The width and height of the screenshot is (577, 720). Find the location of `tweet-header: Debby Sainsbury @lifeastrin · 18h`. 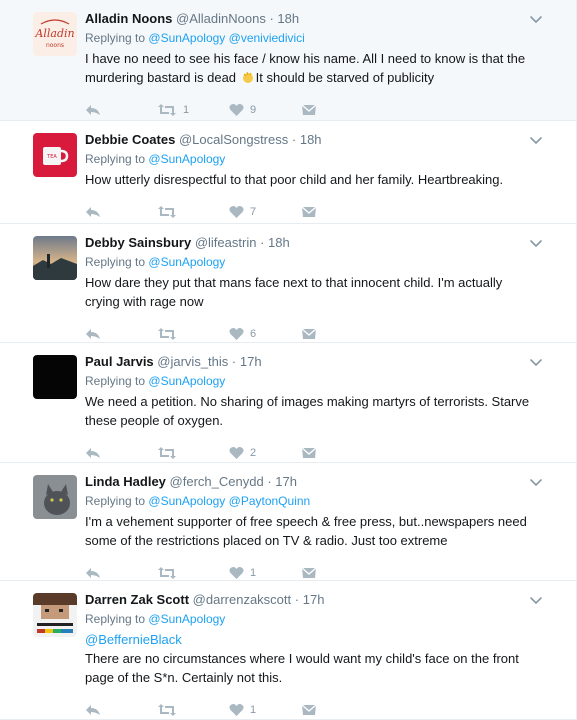

tweet-header: Debby Sainsbury @lifeastrin · 18h is located at coordinates (324, 242).